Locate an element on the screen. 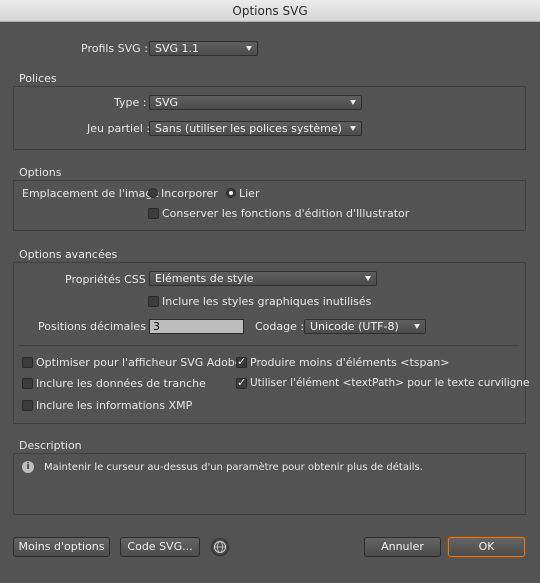 The image size is (540, 583). fonts-section-title: Polices is located at coordinates (38, 78).